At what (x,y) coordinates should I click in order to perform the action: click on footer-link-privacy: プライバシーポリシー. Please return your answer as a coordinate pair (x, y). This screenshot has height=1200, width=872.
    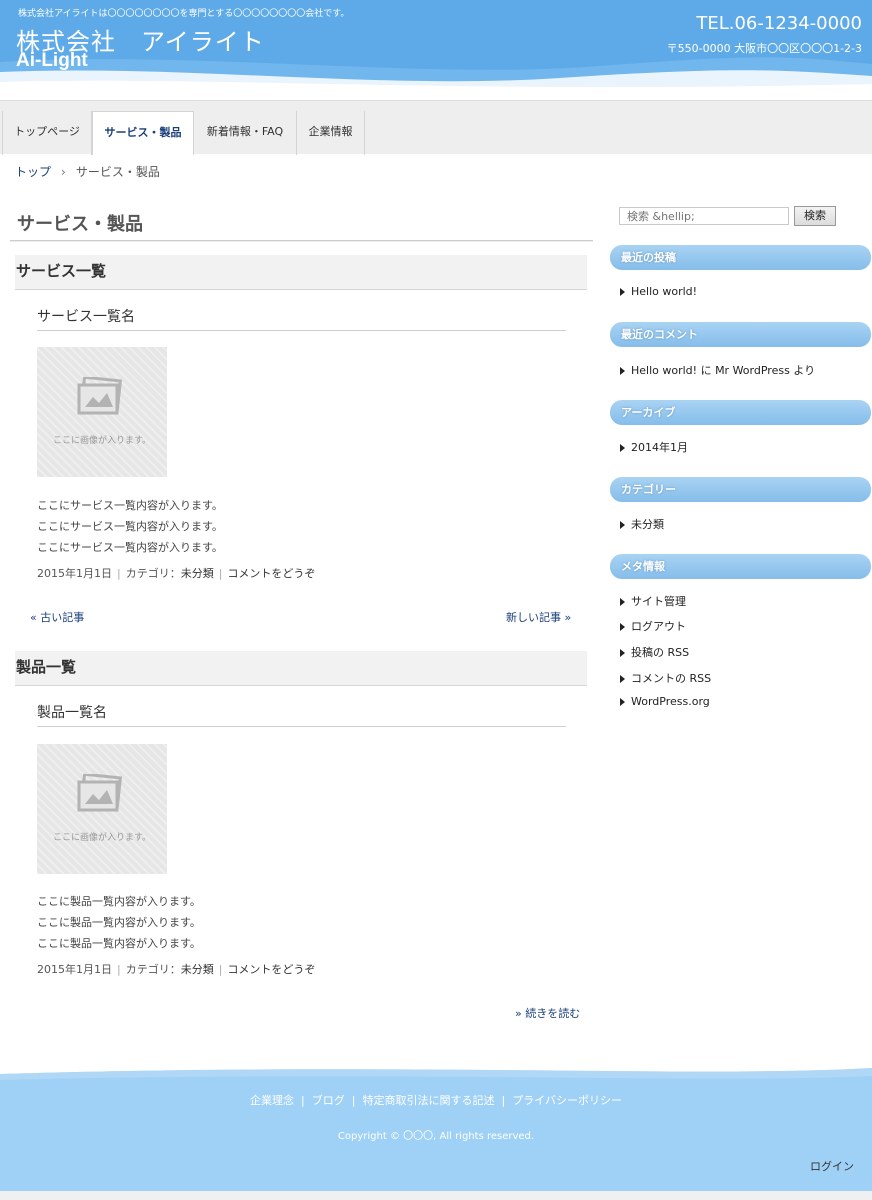
    Looking at the image, I should click on (567, 1100).